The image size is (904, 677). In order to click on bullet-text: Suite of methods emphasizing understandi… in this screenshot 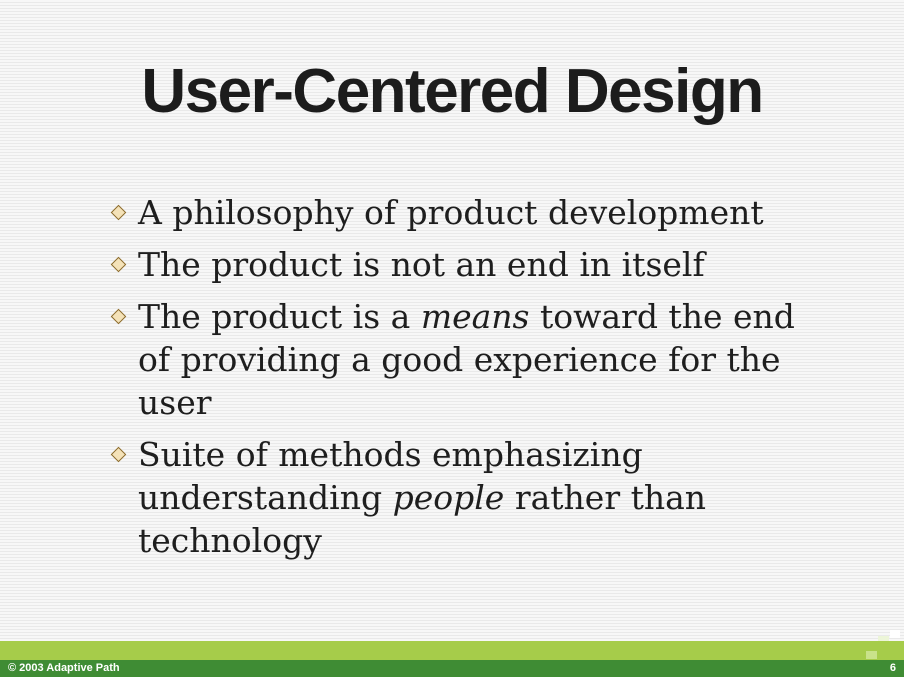, I will do `click(422, 497)`.